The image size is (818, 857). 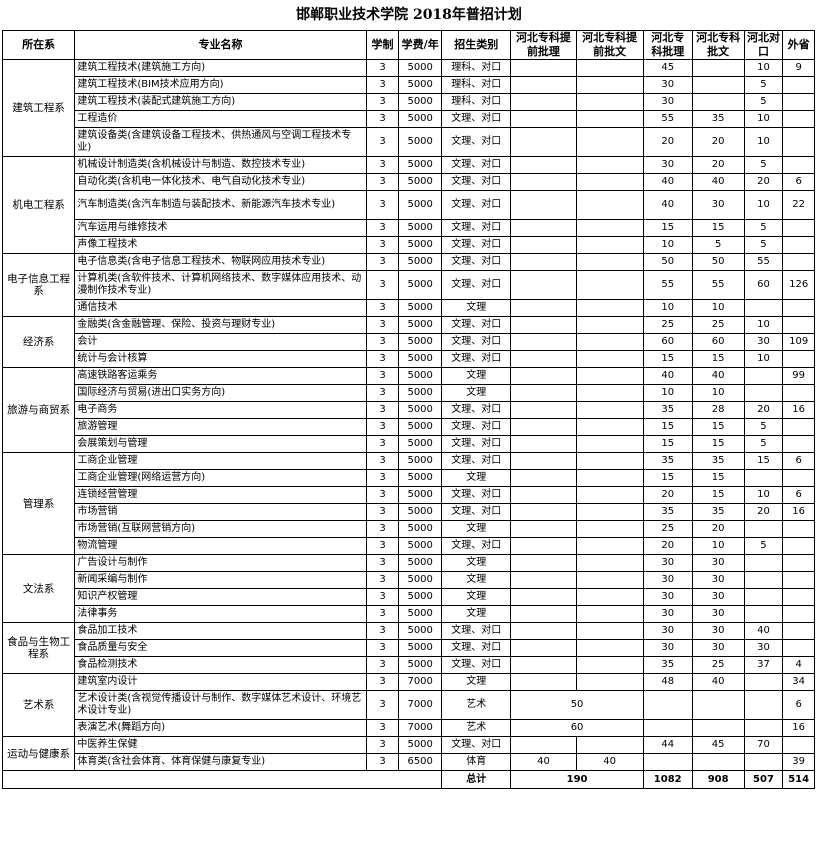 What do you see at coordinates (220, 546) in the screenshot?
I see `major-name: 物流管理` at bounding box center [220, 546].